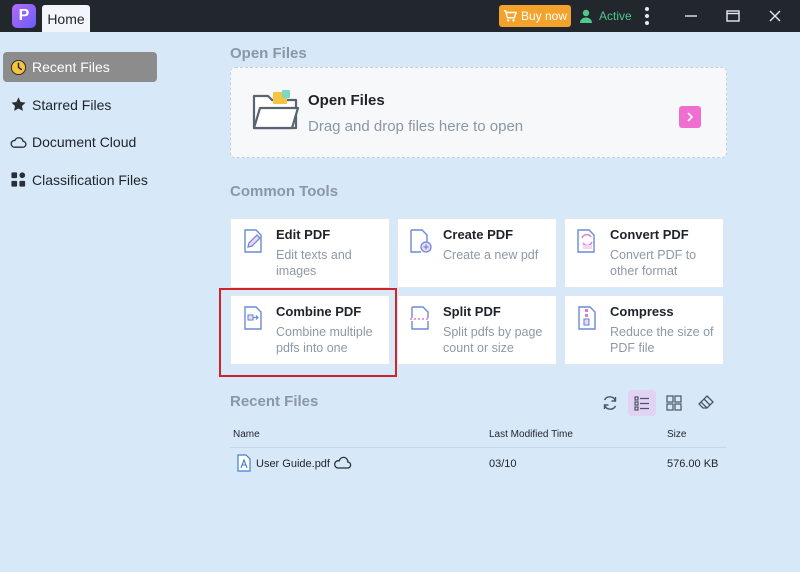 Image resolution: width=800 pixels, height=572 pixels. I want to click on recent-files-heading: Recent Files, so click(274, 401).